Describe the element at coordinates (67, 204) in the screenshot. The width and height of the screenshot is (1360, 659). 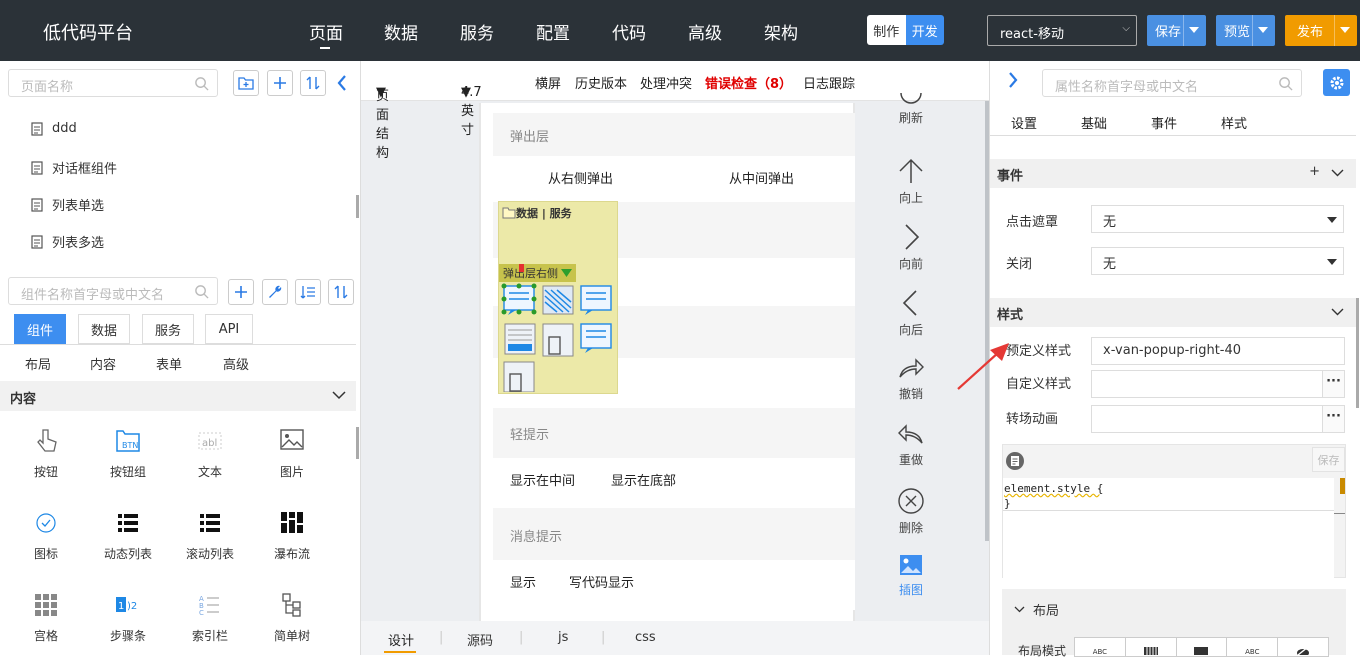
I see `page-item: 列表单选` at that location.